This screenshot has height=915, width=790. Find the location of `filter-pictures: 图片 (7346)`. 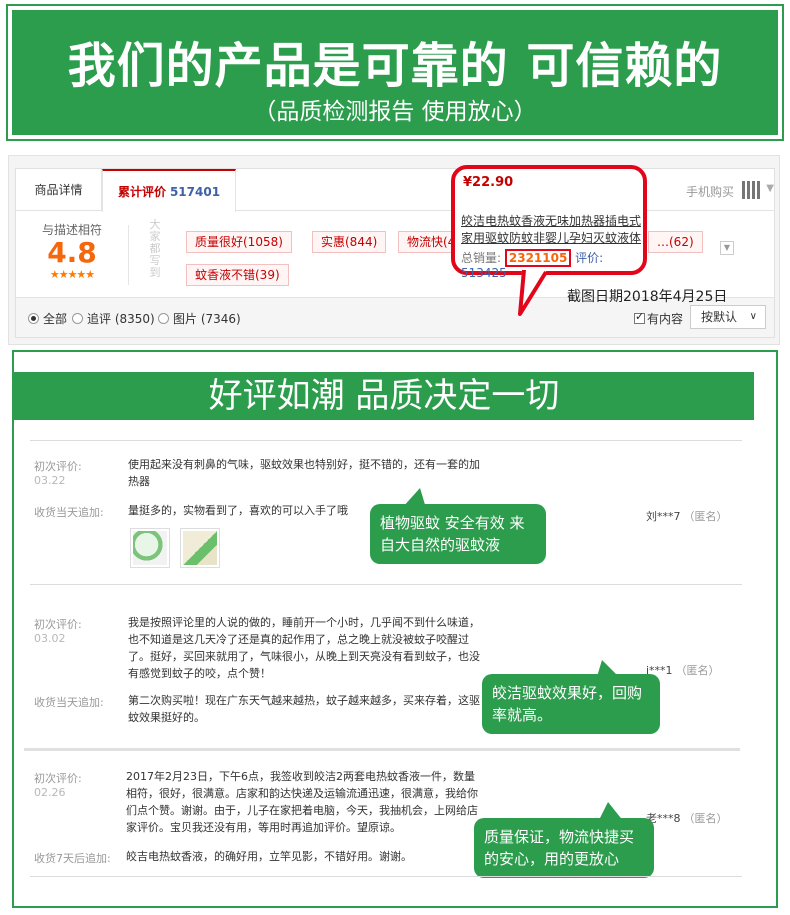

filter-pictures: 图片 (7346) is located at coordinates (199, 318).